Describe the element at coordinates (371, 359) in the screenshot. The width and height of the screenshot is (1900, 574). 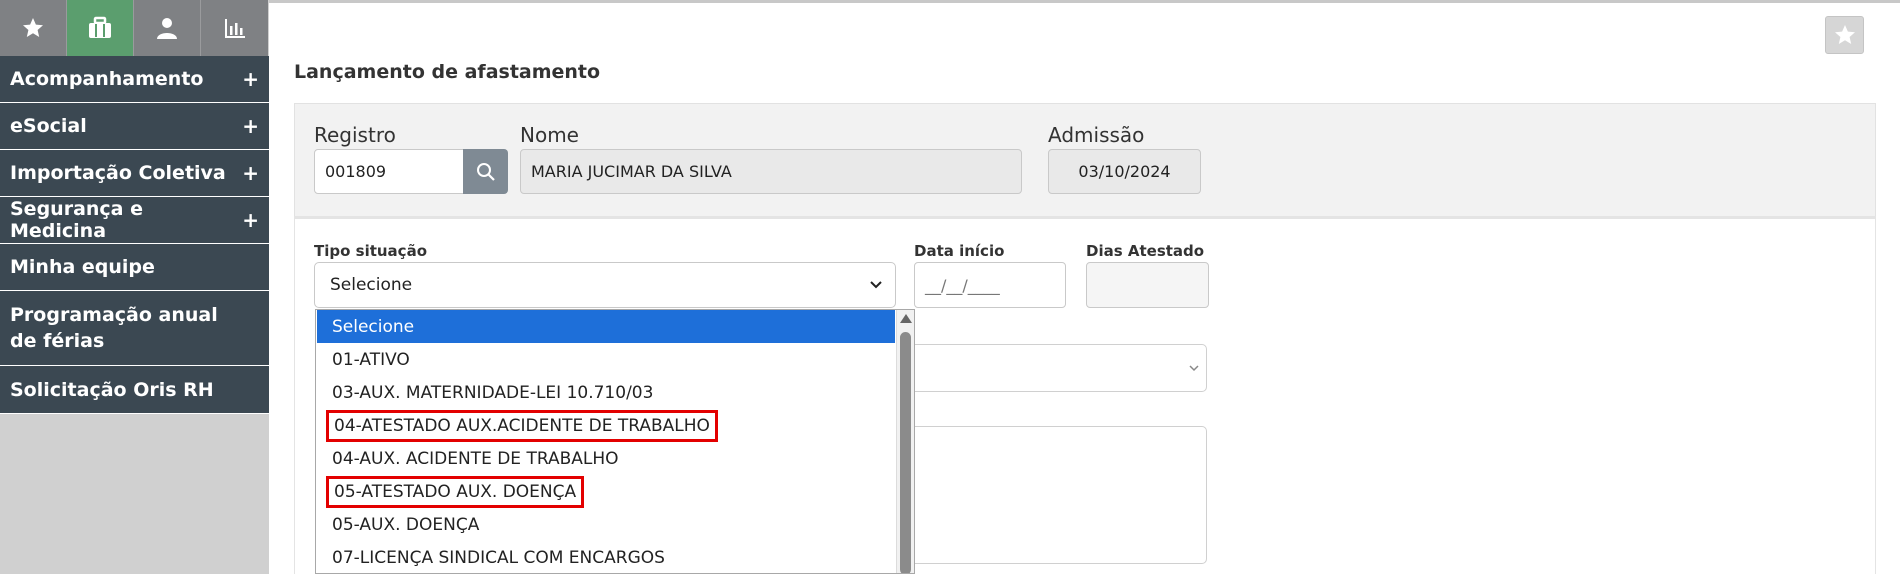
I see `option-label: 01-ATIVO` at that location.